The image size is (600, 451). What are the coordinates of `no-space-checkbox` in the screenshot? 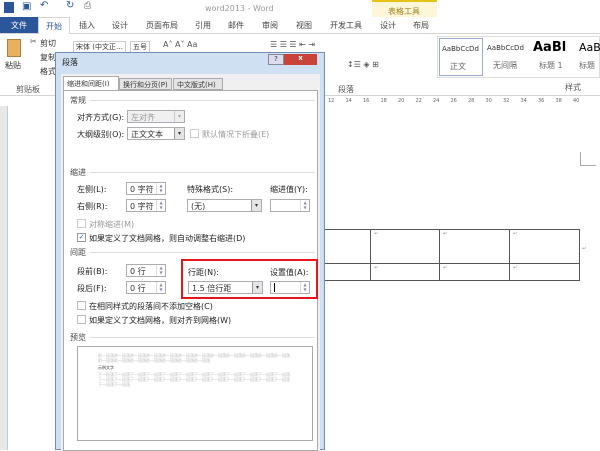 It's located at (81, 305).